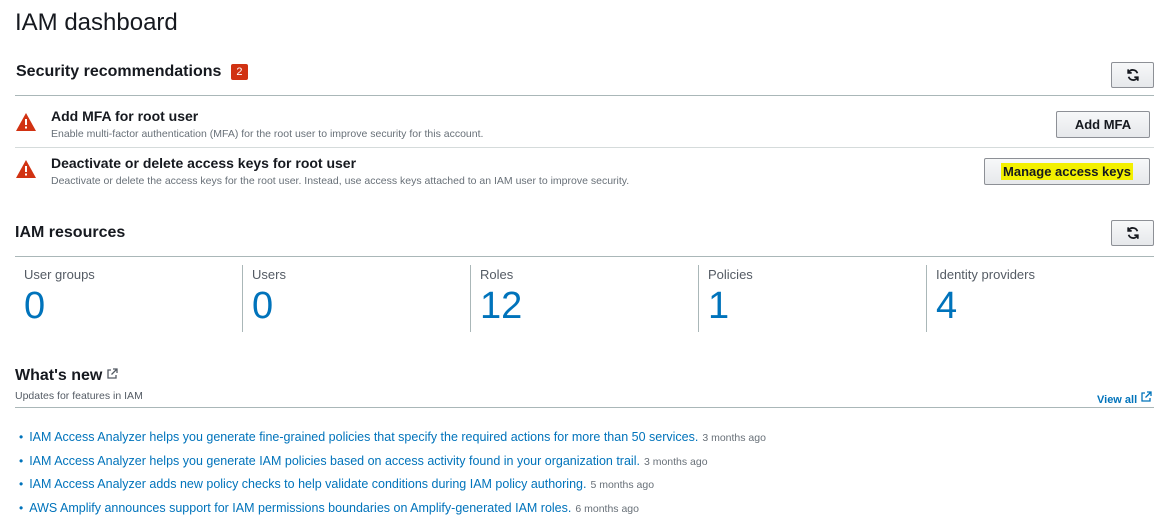 The width and height of the screenshot is (1162, 519). What do you see at coordinates (59, 375) in the screenshot?
I see `whats-new-title: What's new` at bounding box center [59, 375].